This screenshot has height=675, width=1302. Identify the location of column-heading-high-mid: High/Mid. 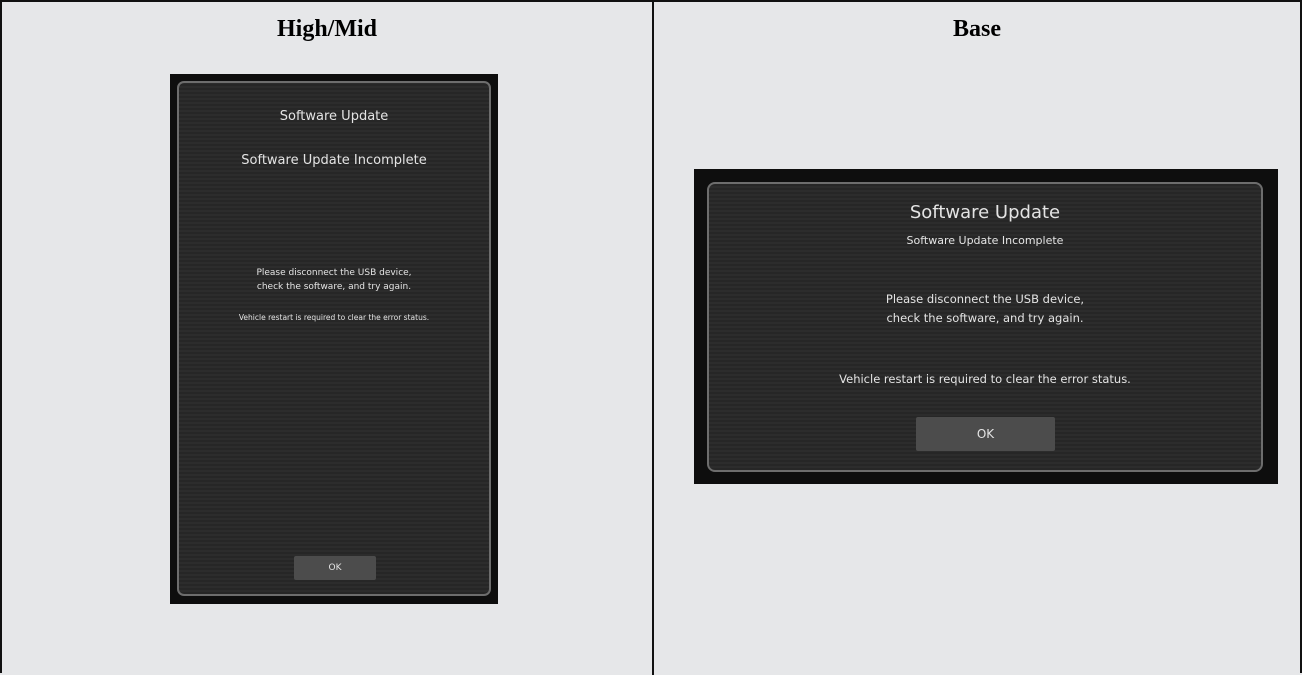
(327, 29).